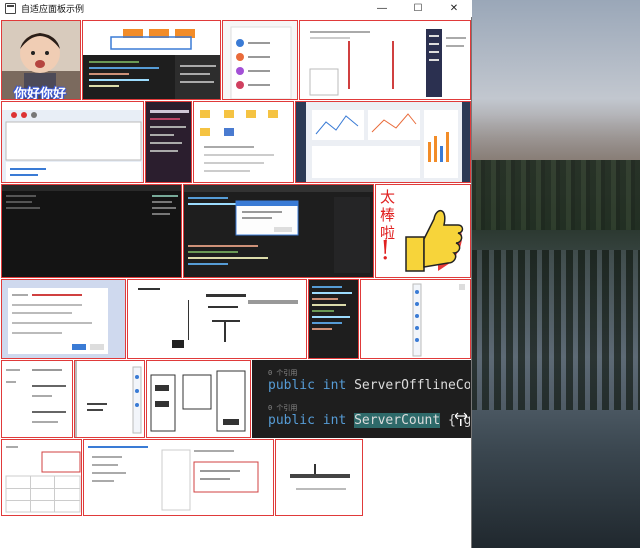 The width and height of the screenshot is (640, 548). I want to click on form-thumbnail, so click(37, 399).